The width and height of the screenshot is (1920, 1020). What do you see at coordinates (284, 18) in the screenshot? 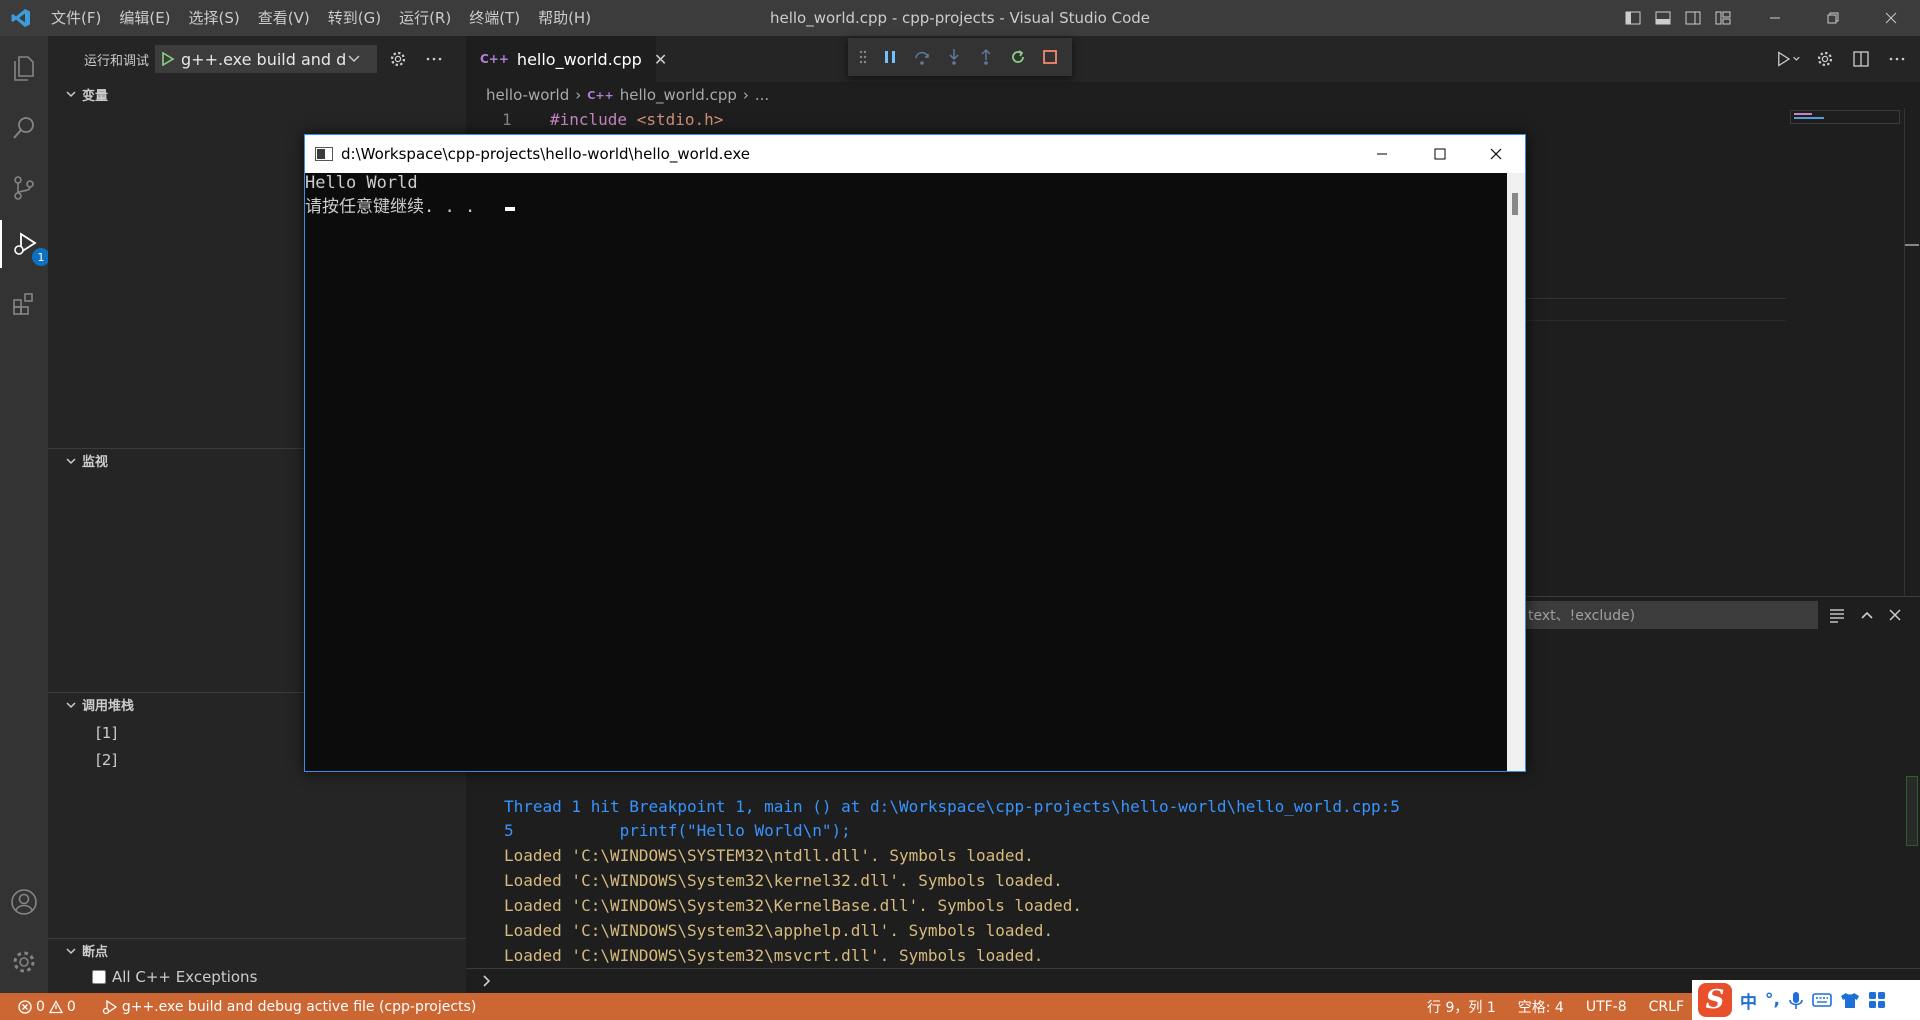
I see `menu-view: 查看(V)` at bounding box center [284, 18].